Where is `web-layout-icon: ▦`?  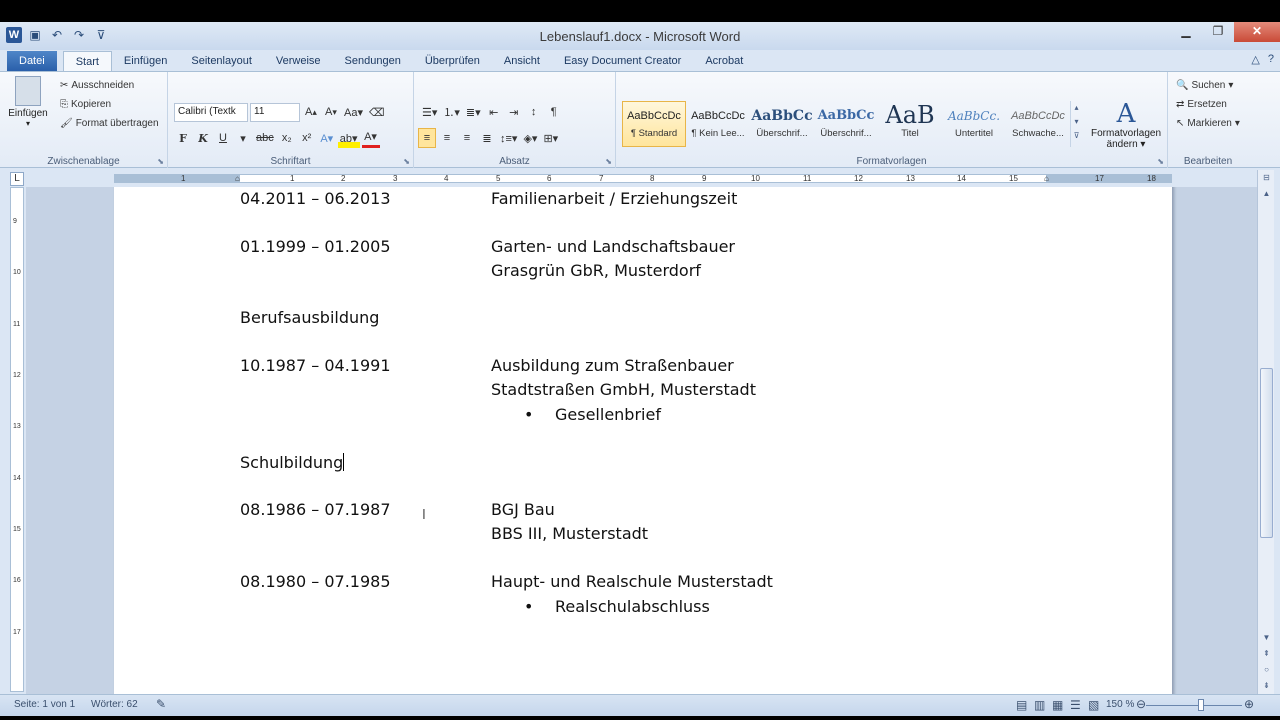
web-layout-icon: ▦ is located at coordinates (1057, 705).